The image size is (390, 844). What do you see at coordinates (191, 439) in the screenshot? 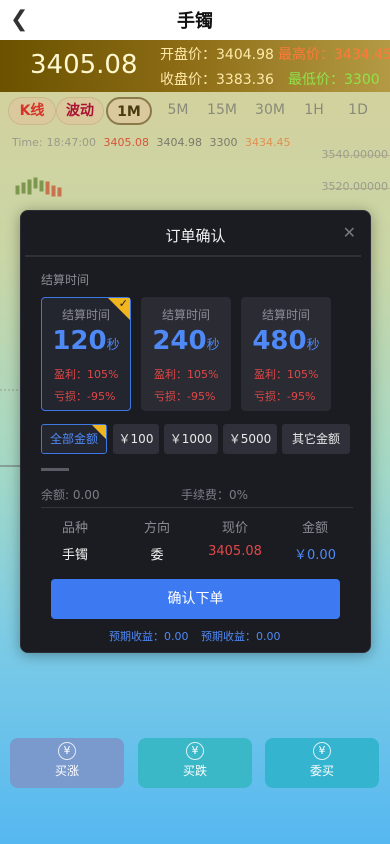
I see `amount-1000-button: ￥1000` at bounding box center [191, 439].